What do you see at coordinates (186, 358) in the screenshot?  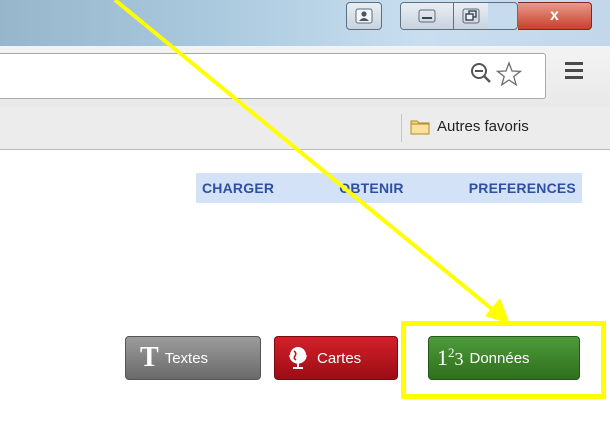 I see `textes-label: Textes` at bounding box center [186, 358].